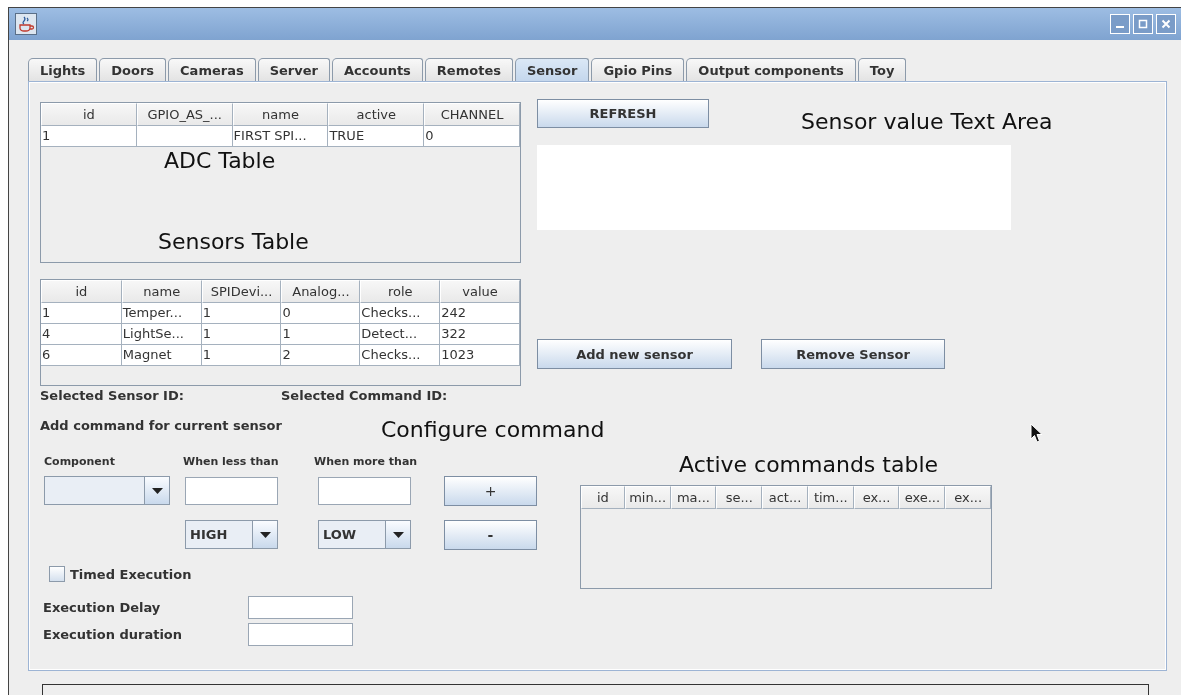  Describe the element at coordinates (321, 355) in the screenshot. I see `table-cell: 2` at that location.